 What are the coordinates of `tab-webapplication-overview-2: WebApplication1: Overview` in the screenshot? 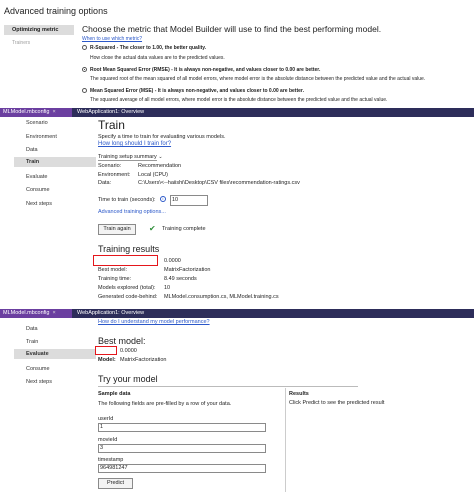 It's located at (110, 313).